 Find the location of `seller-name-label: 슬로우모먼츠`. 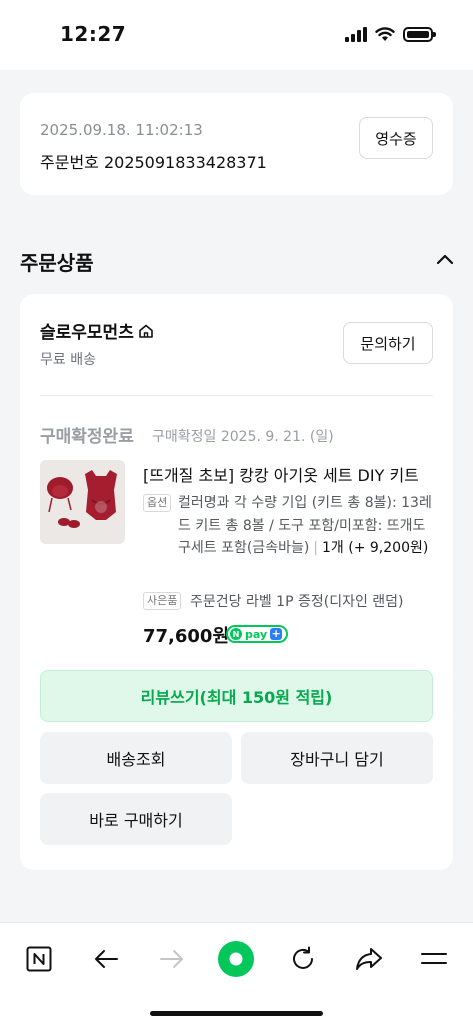

seller-name-label: 슬로우모먼츠 is located at coordinates (87, 333).